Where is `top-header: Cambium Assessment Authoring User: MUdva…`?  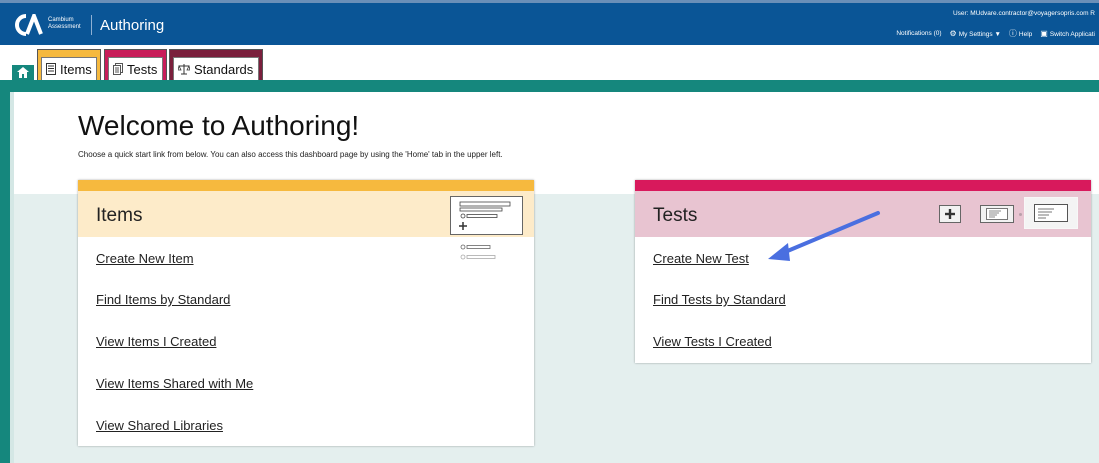
top-header: Cambium Assessment Authoring User: MUdva… is located at coordinates (549, 22).